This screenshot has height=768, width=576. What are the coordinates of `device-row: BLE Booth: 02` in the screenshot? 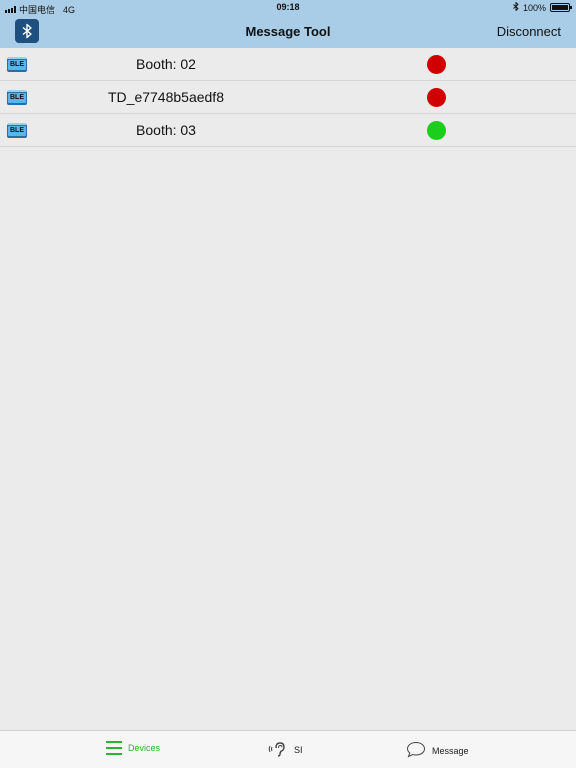 It's located at (288, 64).